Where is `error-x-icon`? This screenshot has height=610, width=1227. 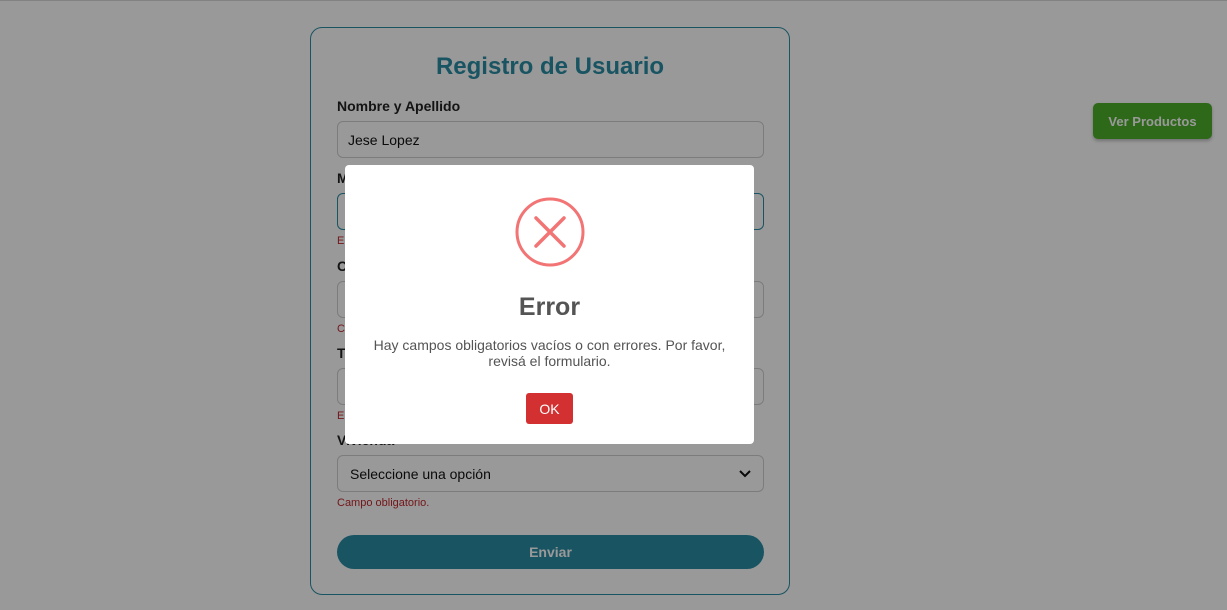 error-x-icon is located at coordinates (550, 232).